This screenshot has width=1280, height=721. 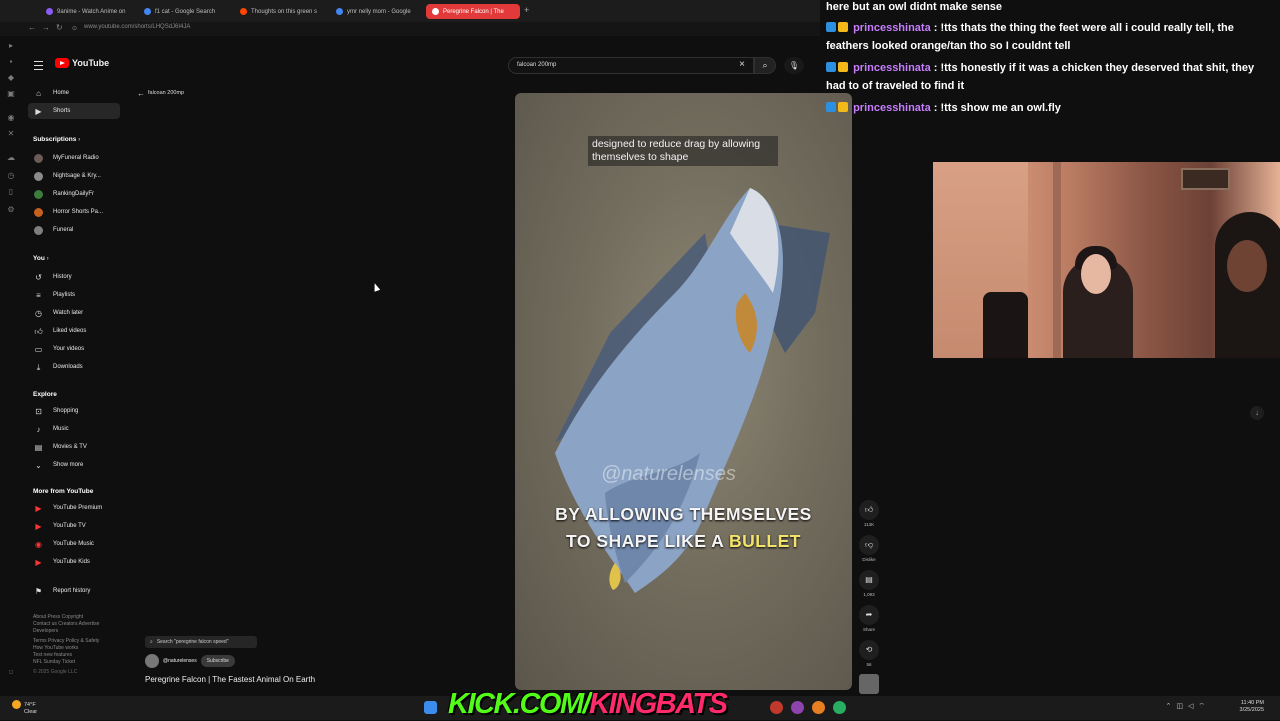 I want to click on search-icon: ⌕, so click(x=765, y=65).